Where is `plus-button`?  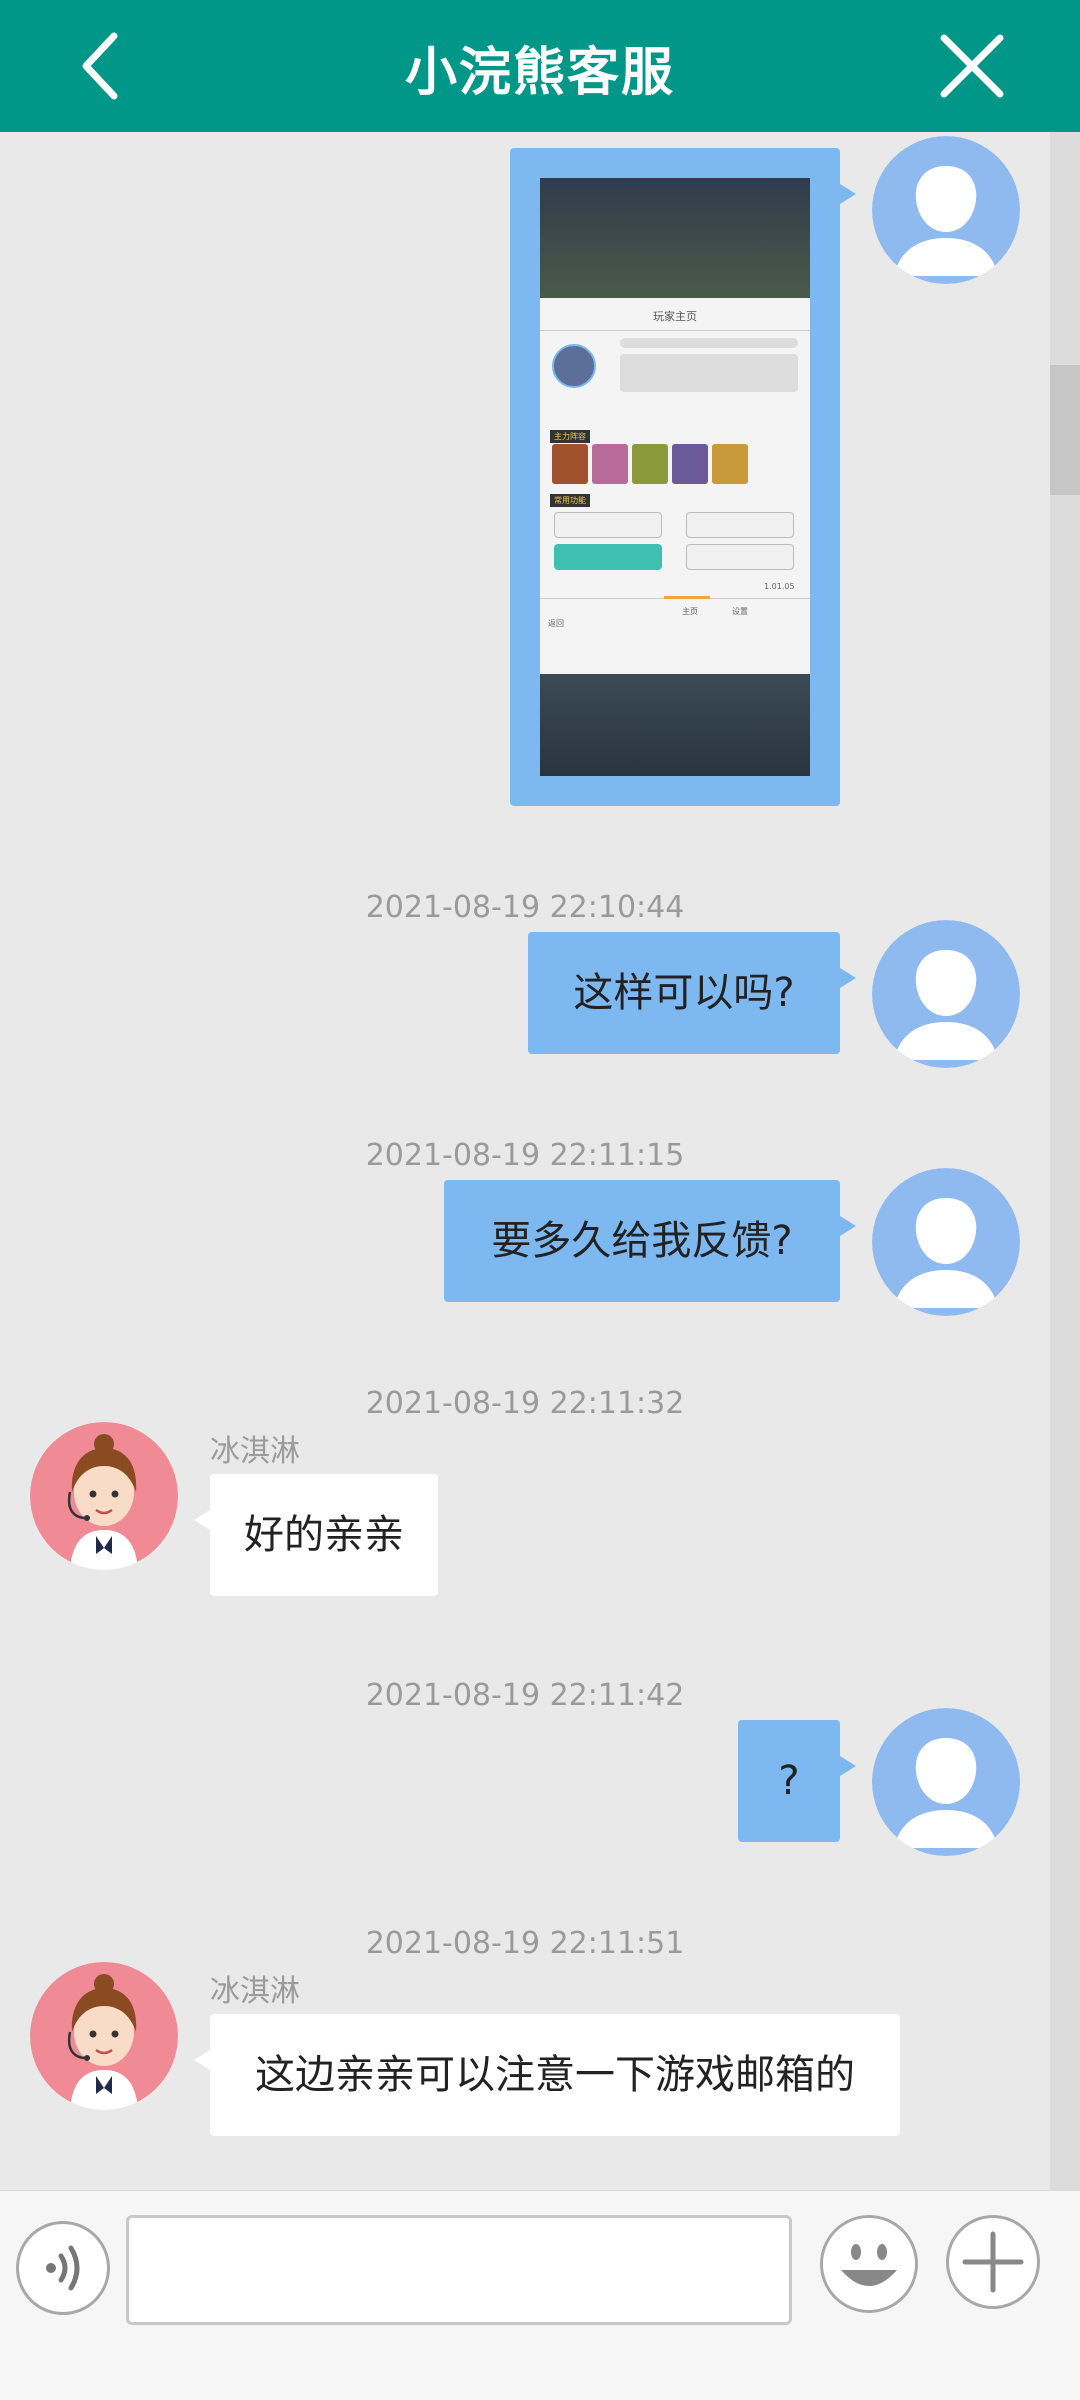 plus-button is located at coordinates (993, 2262).